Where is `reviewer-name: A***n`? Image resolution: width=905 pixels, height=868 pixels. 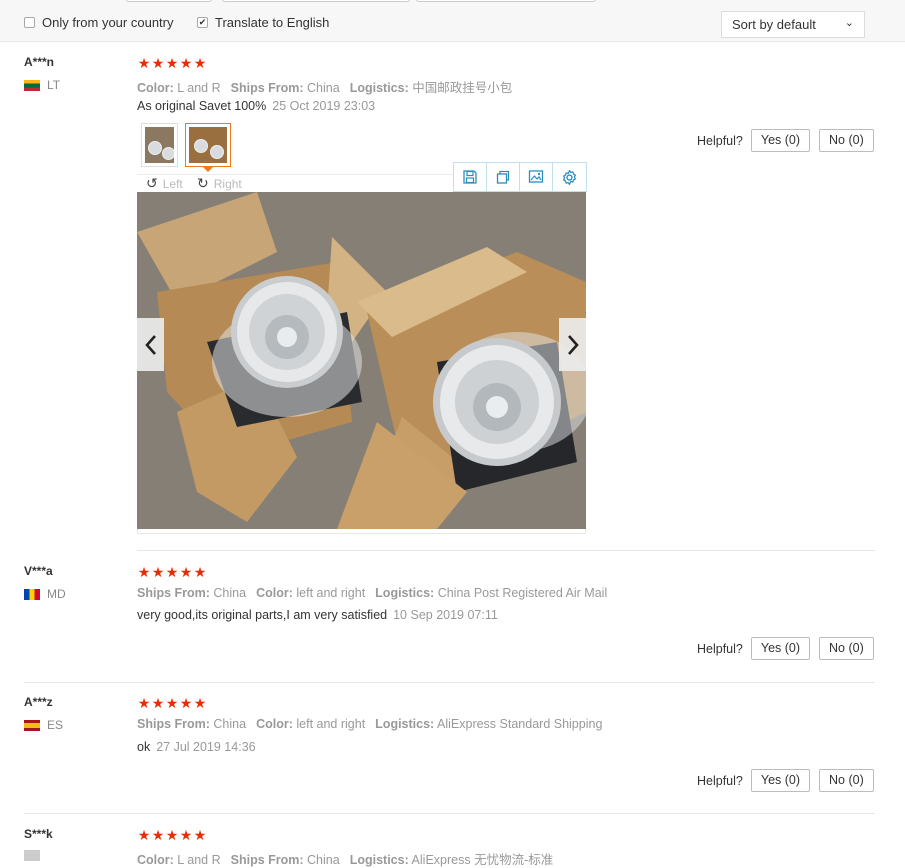 reviewer-name: A***n is located at coordinates (39, 62).